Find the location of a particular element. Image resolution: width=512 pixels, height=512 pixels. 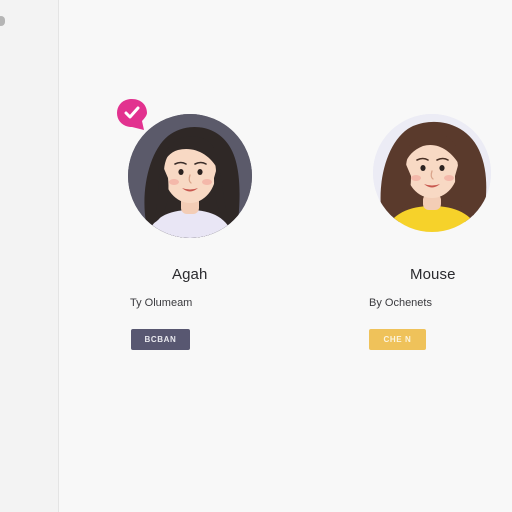

scroll-handle is located at coordinates (2, 21).